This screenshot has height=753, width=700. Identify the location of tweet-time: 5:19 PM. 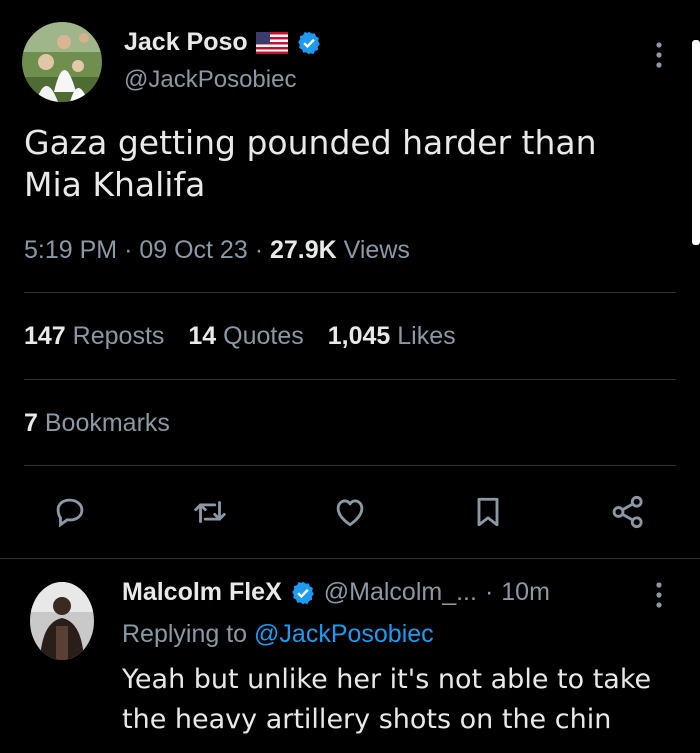
(70, 250).